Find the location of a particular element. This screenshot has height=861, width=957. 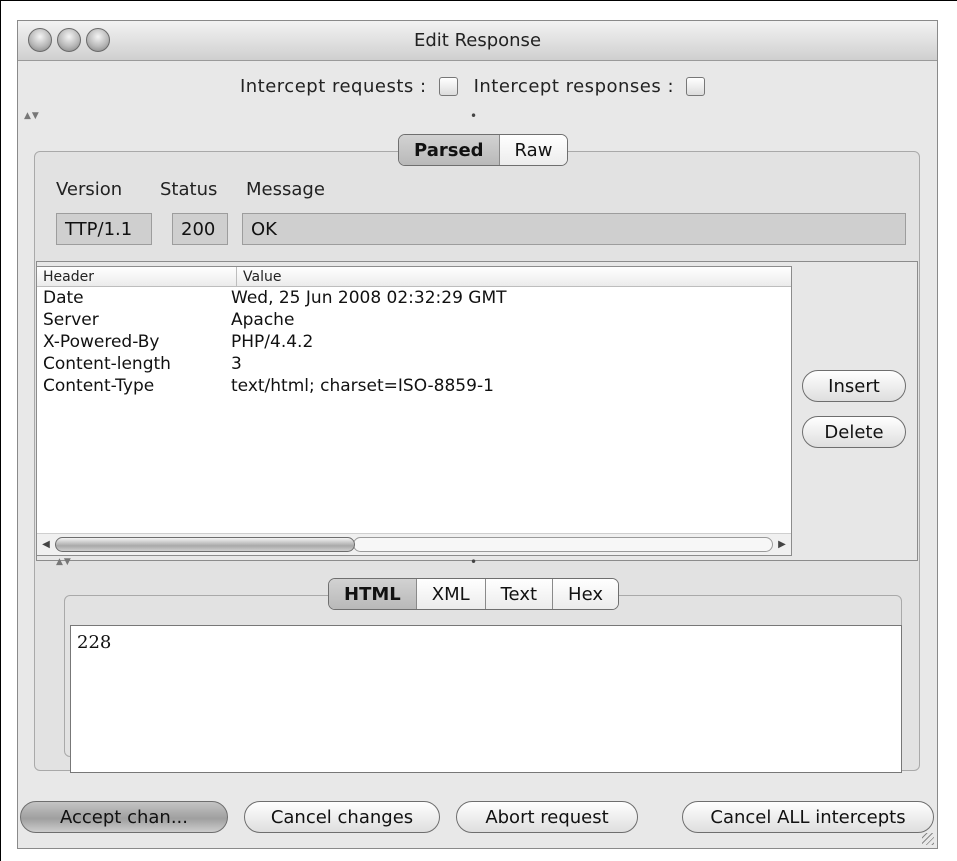

view-mode-tabs: Parsed Raw is located at coordinates (483, 150).